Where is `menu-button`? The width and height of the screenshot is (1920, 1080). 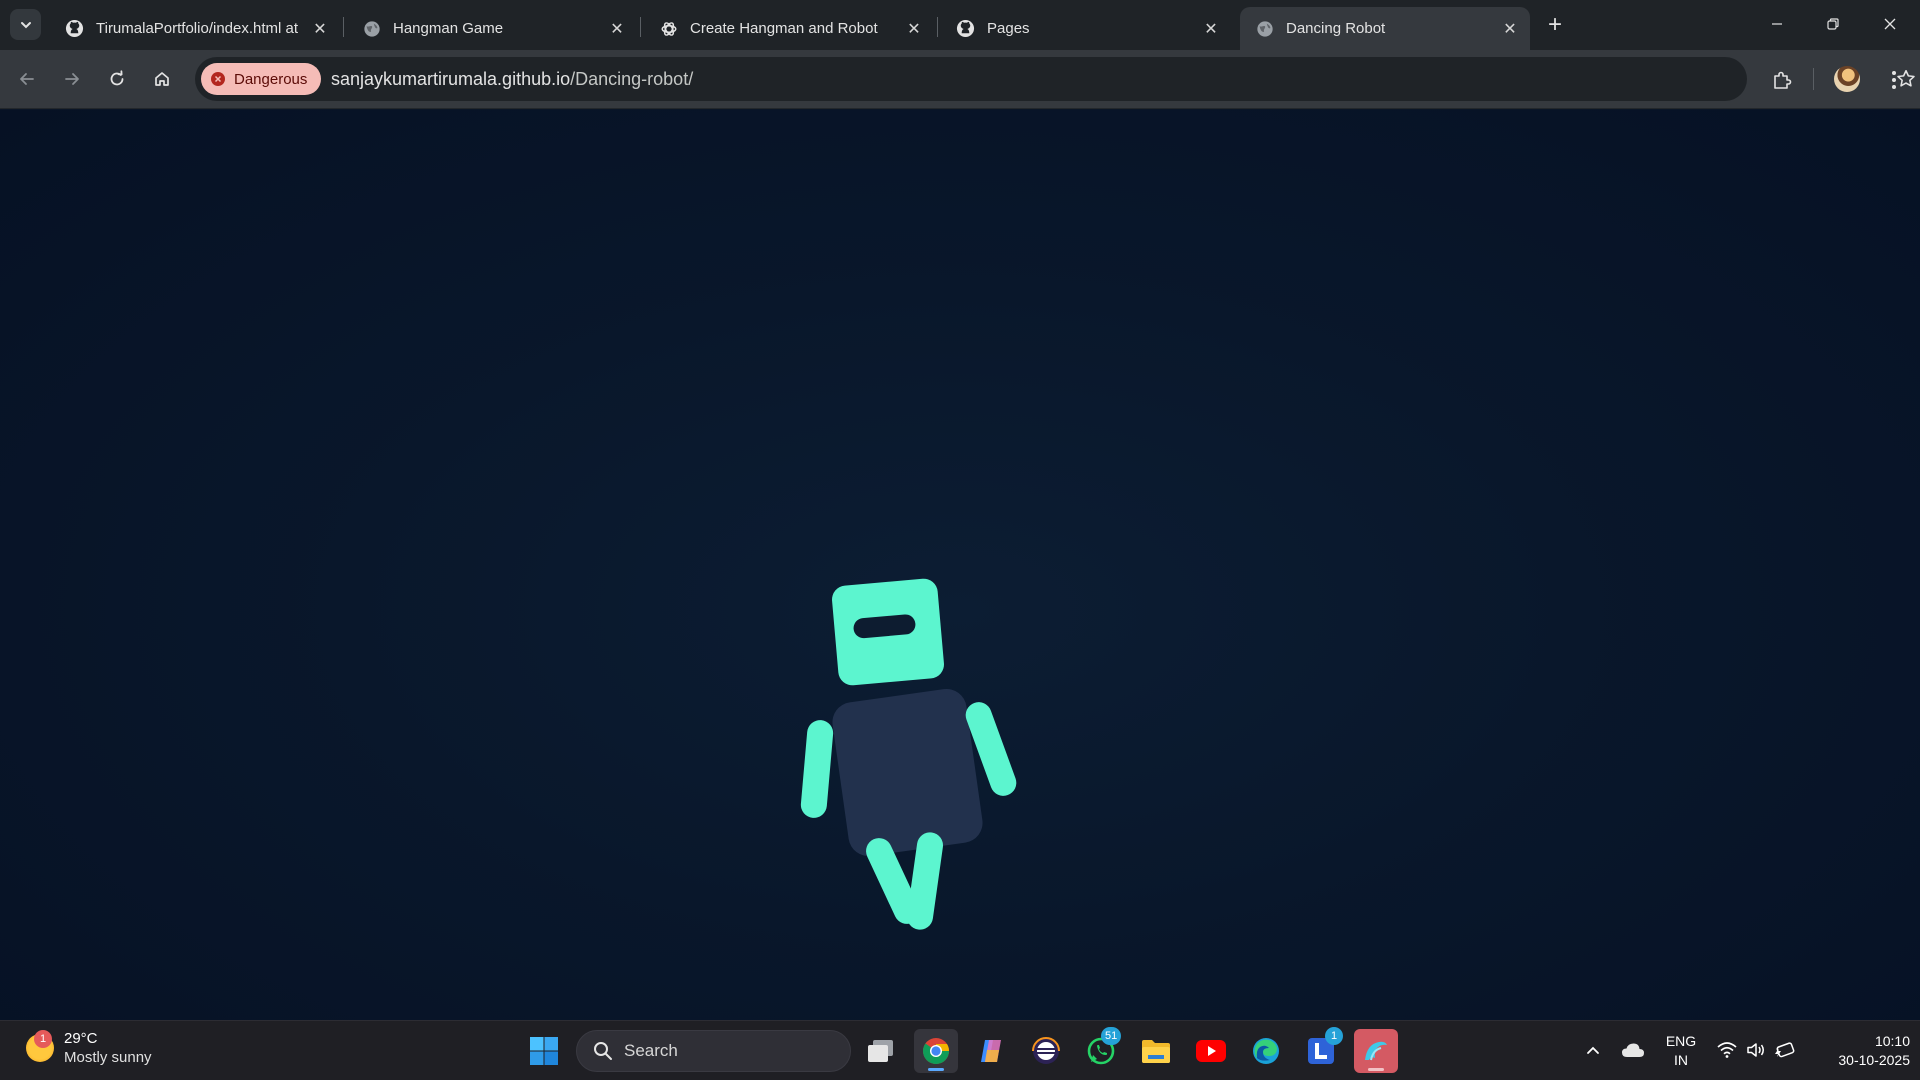 menu-button is located at coordinates (1894, 80).